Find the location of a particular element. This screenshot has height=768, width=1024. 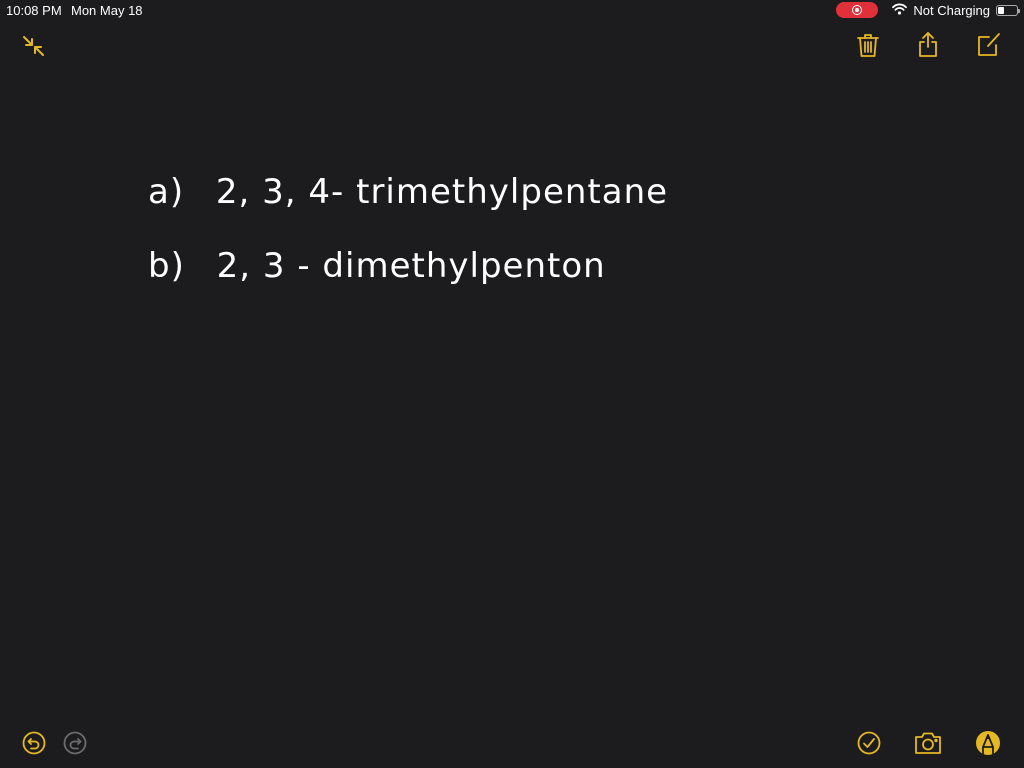

wifi-icon is located at coordinates (900, 10).